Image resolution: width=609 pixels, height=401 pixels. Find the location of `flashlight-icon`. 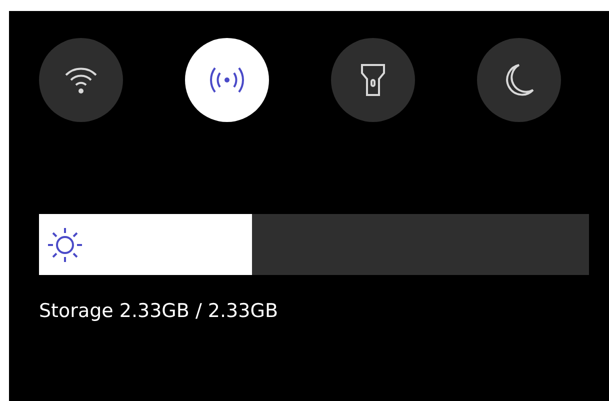

flashlight-icon is located at coordinates (373, 80).